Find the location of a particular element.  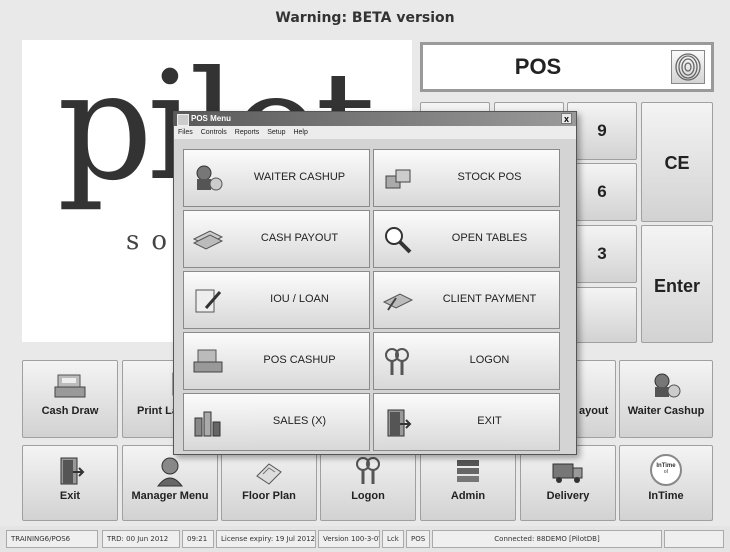

intime-label: InTime is located at coordinates (666, 496).